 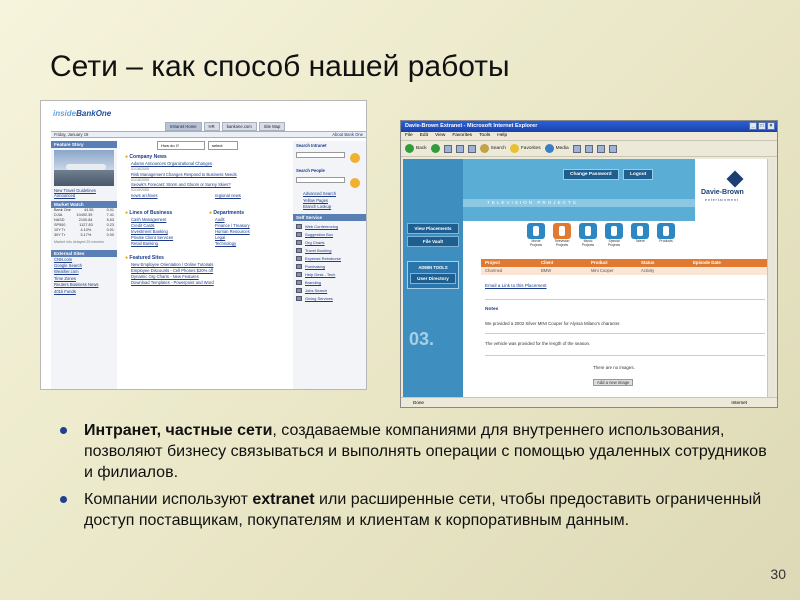 I want to click on change-password-button: Change Password, so click(x=591, y=174).